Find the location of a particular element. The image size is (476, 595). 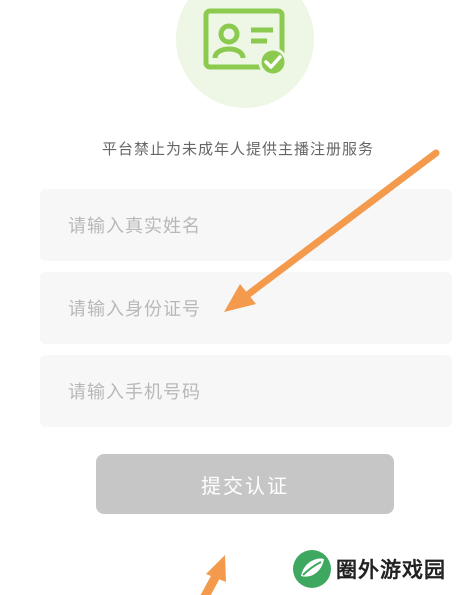

leaf-logo-icon is located at coordinates (312, 569).